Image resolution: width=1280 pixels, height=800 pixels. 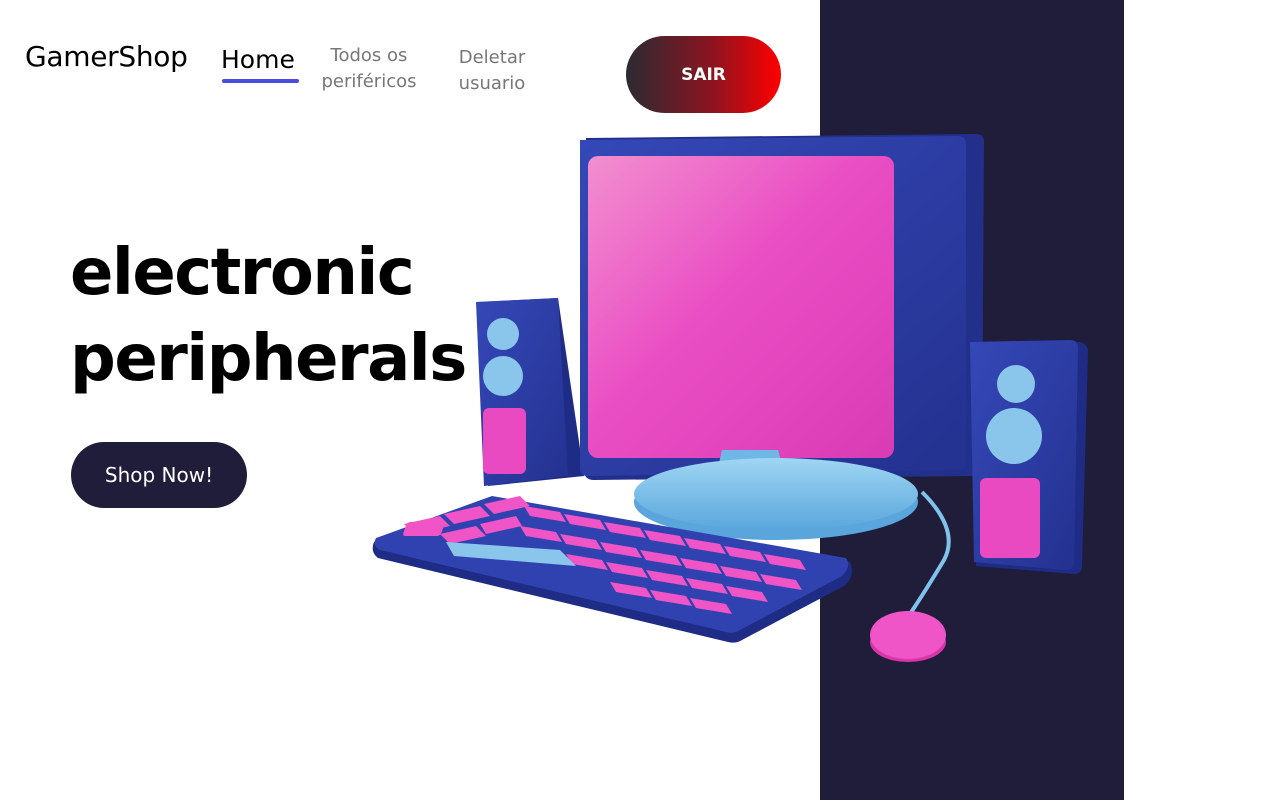 I want to click on logout-button: SAIR, so click(x=703, y=74).